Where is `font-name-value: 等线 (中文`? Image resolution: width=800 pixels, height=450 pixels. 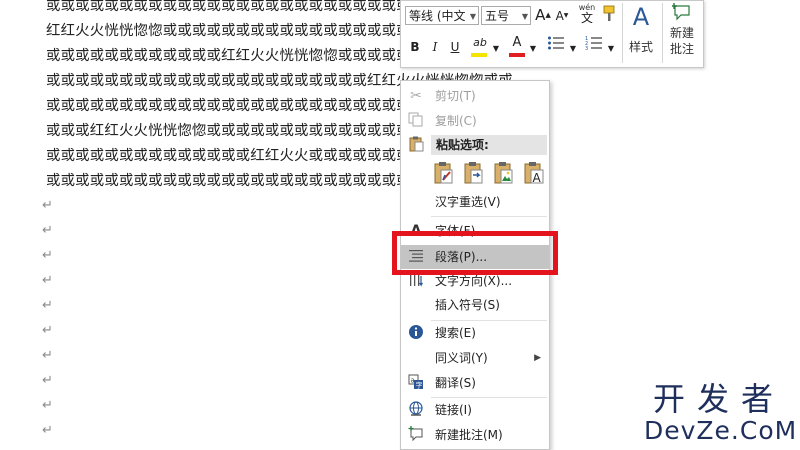 font-name-value: 等线 (中文 is located at coordinates (437, 16).